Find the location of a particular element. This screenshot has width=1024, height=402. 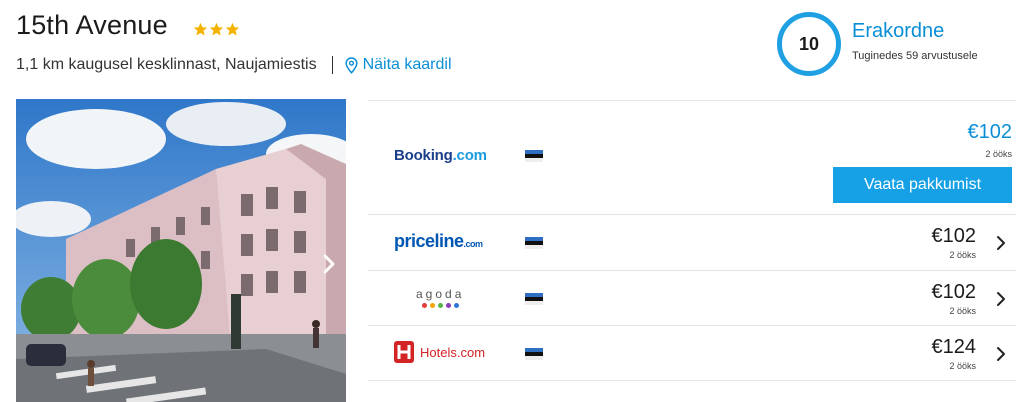

review-count: Tuginedes 59 arvustusele is located at coordinates (915, 56).